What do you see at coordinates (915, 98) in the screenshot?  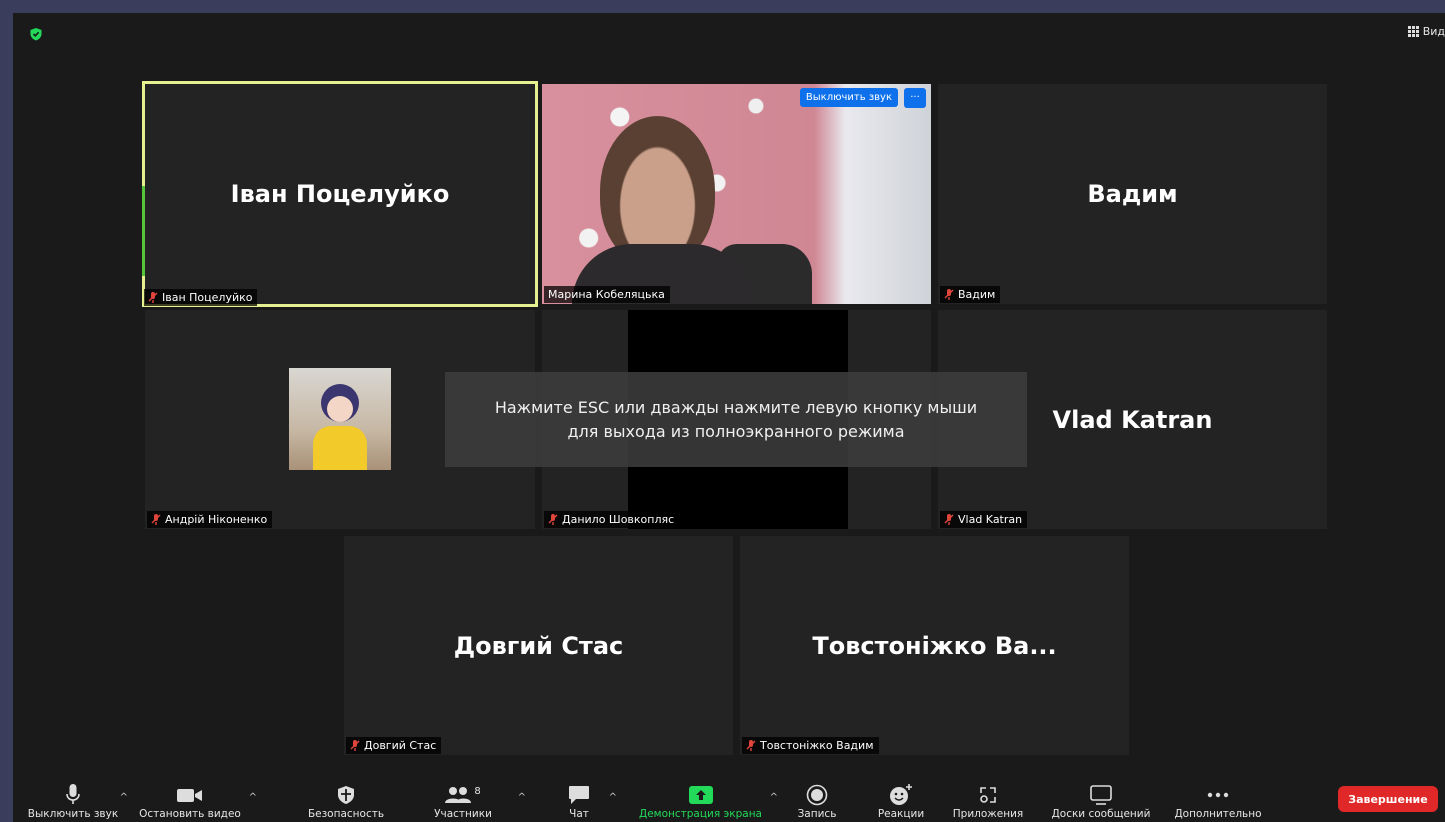 I see `tile-more-button: ···` at bounding box center [915, 98].